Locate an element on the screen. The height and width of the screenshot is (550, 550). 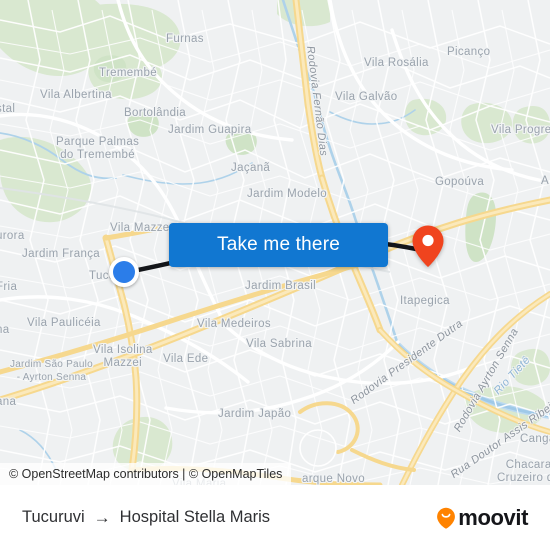
footer-bar: Tucuruvi → Hospital Stella Maris moovit is located at coordinates (275, 517).